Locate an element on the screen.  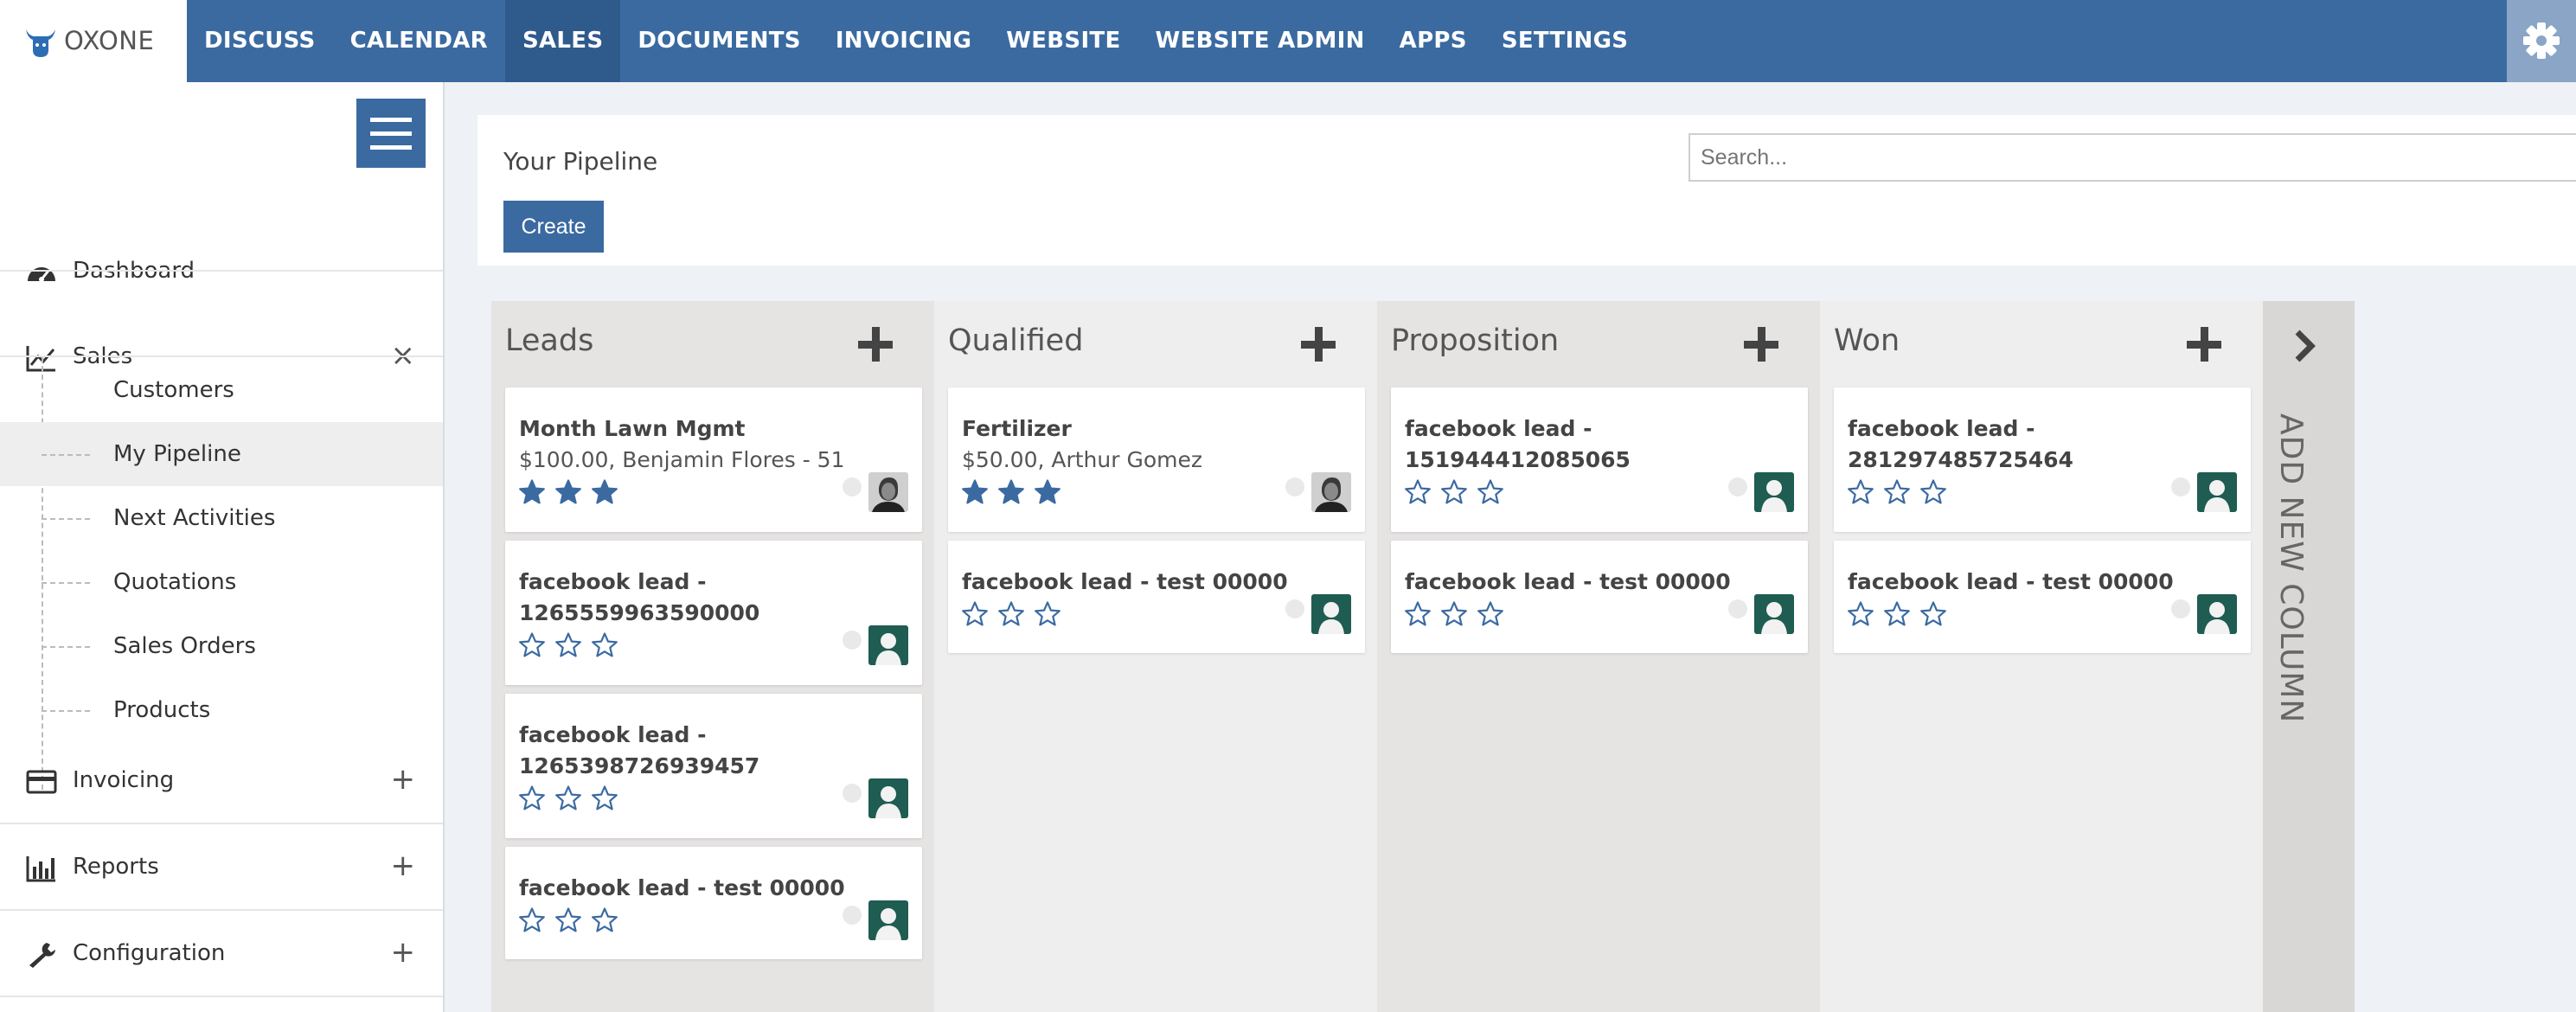
add-new-column-button: ADD NEW COLUMN is located at coordinates (2309, 656).